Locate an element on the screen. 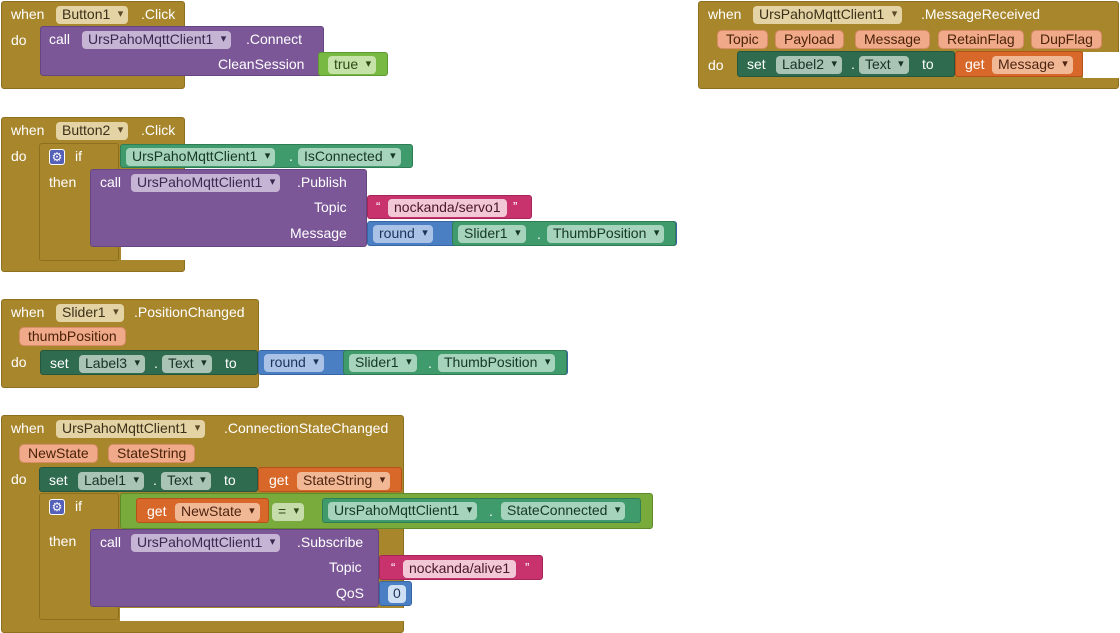 The width and height of the screenshot is (1120, 633). text-value: nockanda/alive1 is located at coordinates (460, 569).